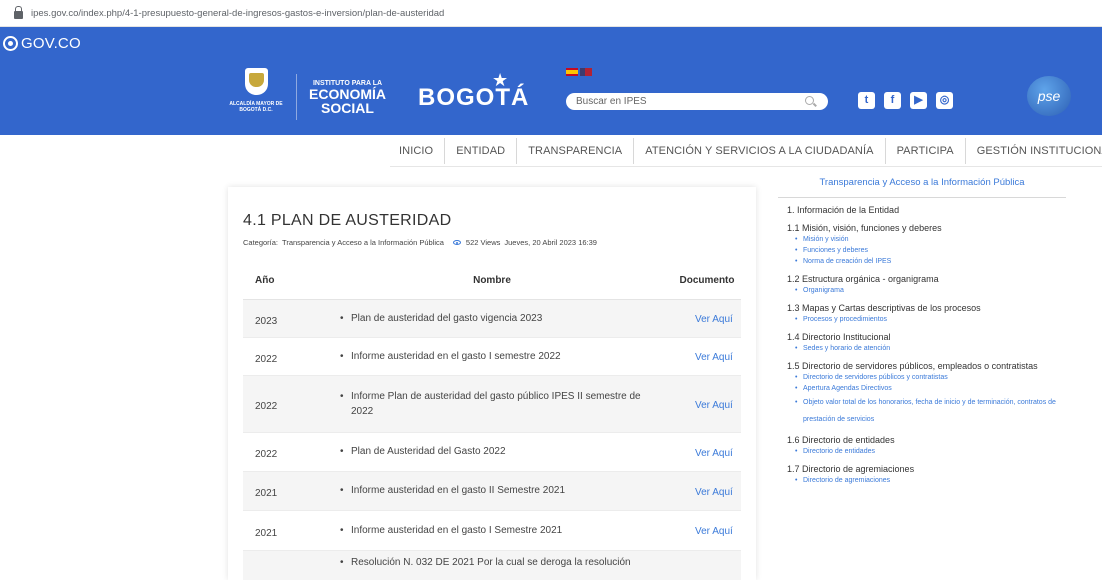 The image size is (1102, 580). Describe the element at coordinates (574, 150) in the screenshot. I see `nav-transparencia: TRANSPARENCIA` at that location.